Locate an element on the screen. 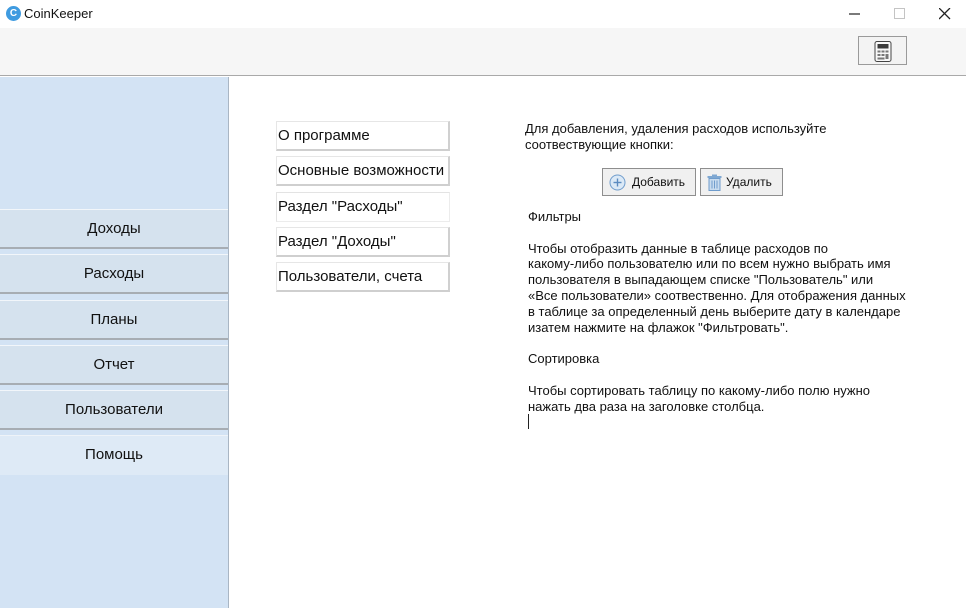  add-circle-icon is located at coordinates (617, 182).